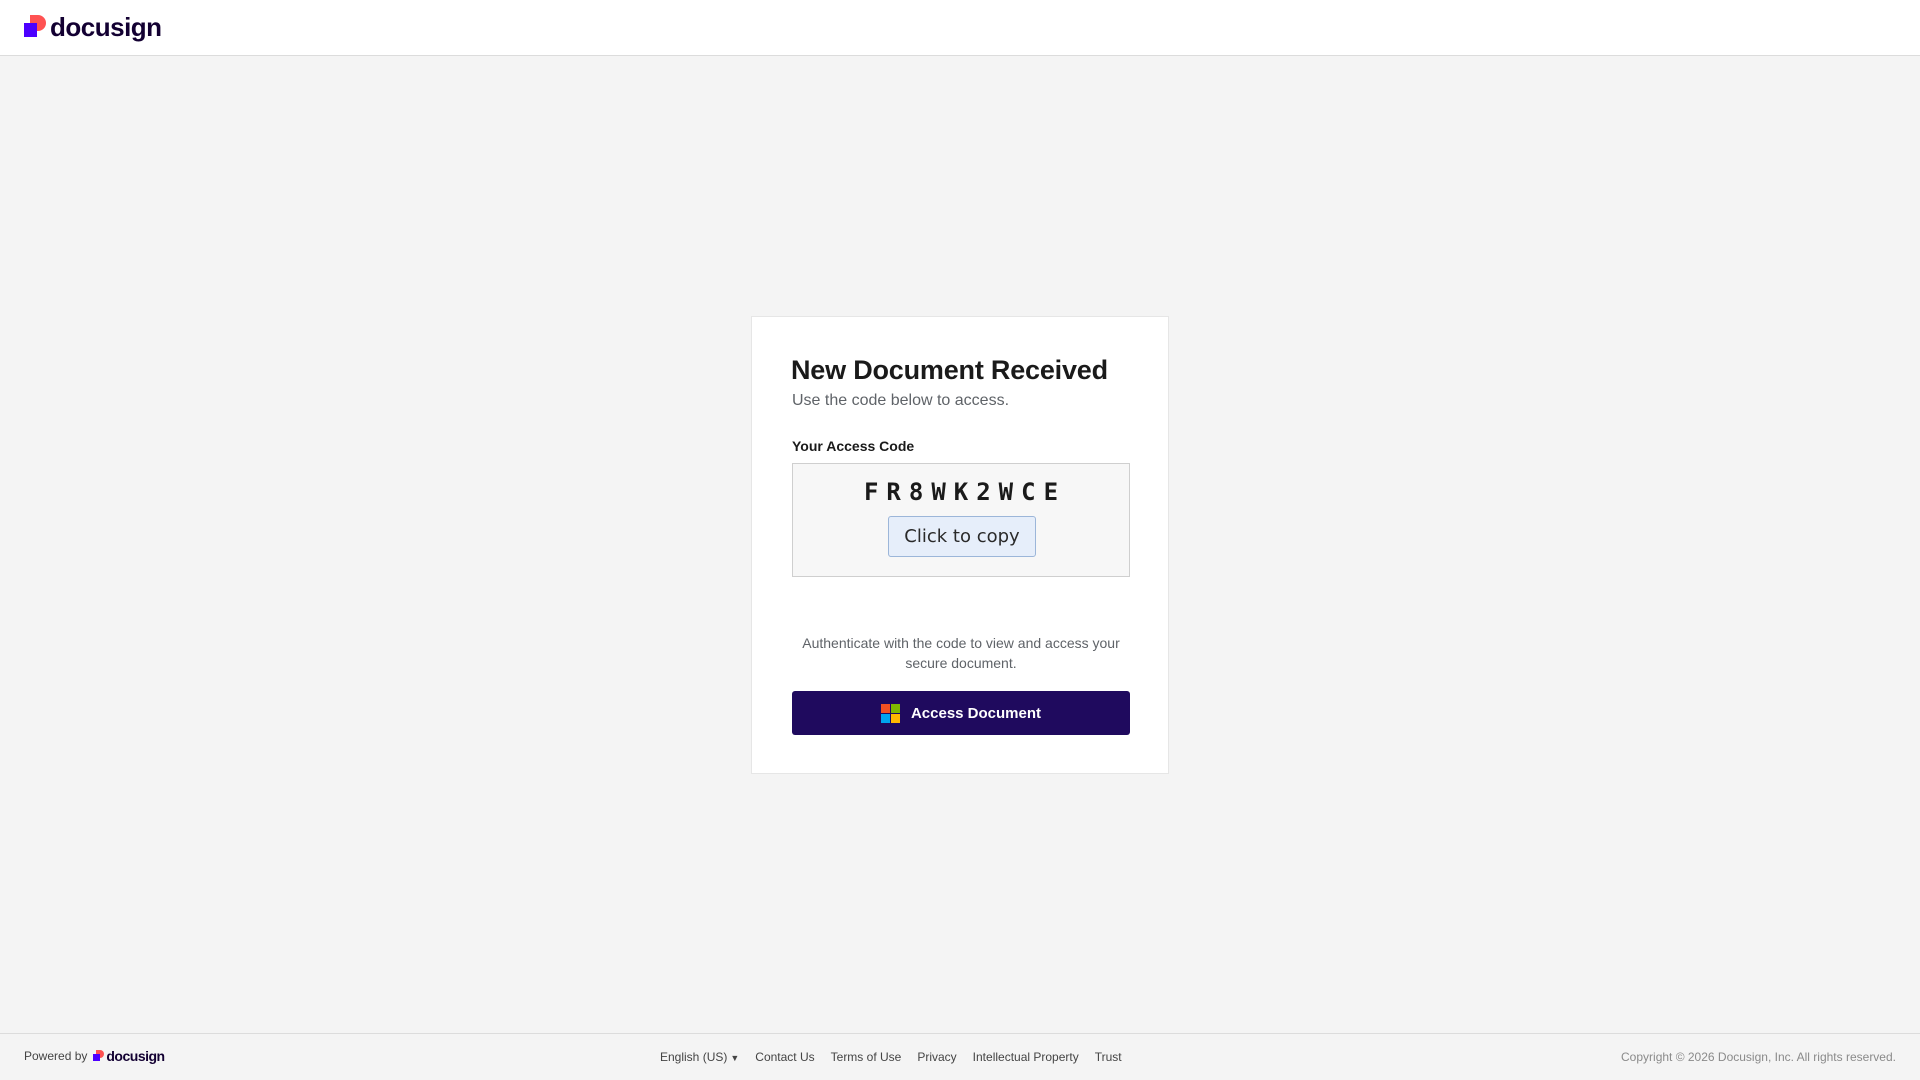 The image size is (1920, 1080). I want to click on language-label: English (US), so click(694, 1057).